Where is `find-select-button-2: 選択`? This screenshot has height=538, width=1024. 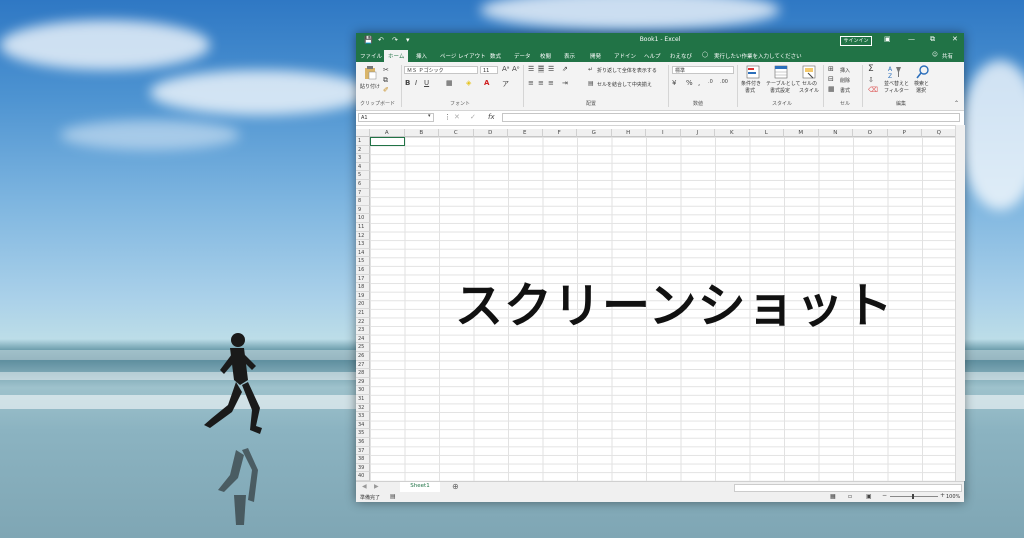
find-select-button-2: 選択 is located at coordinates (921, 90).